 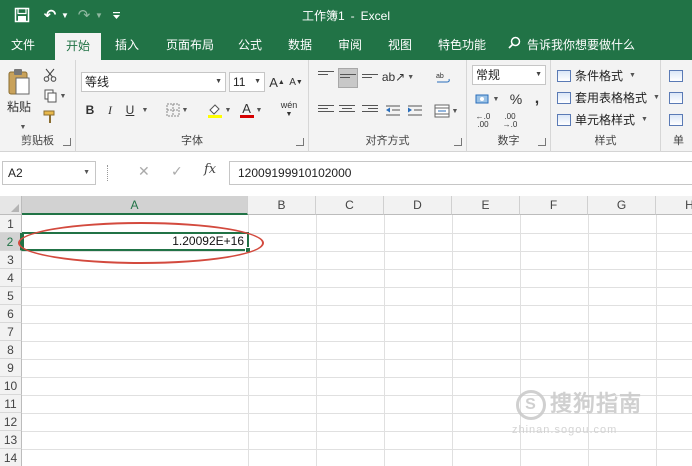 What do you see at coordinates (153, 82) in the screenshot?
I see `font-name-select: 等线 ▼` at bounding box center [153, 82].